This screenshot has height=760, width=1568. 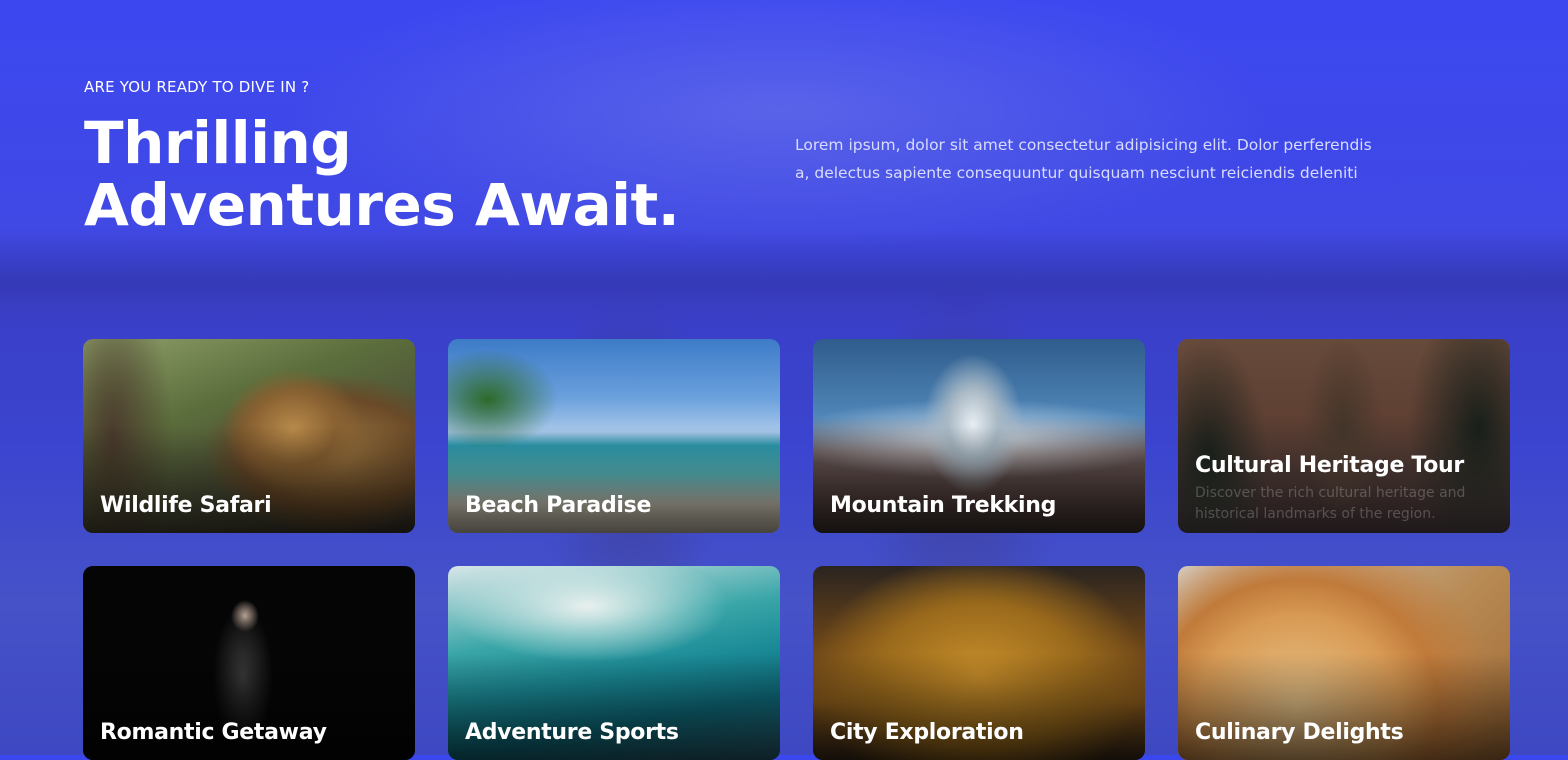 What do you see at coordinates (1299, 732) in the screenshot?
I see `card-title: Culinary Delights` at bounding box center [1299, 732].